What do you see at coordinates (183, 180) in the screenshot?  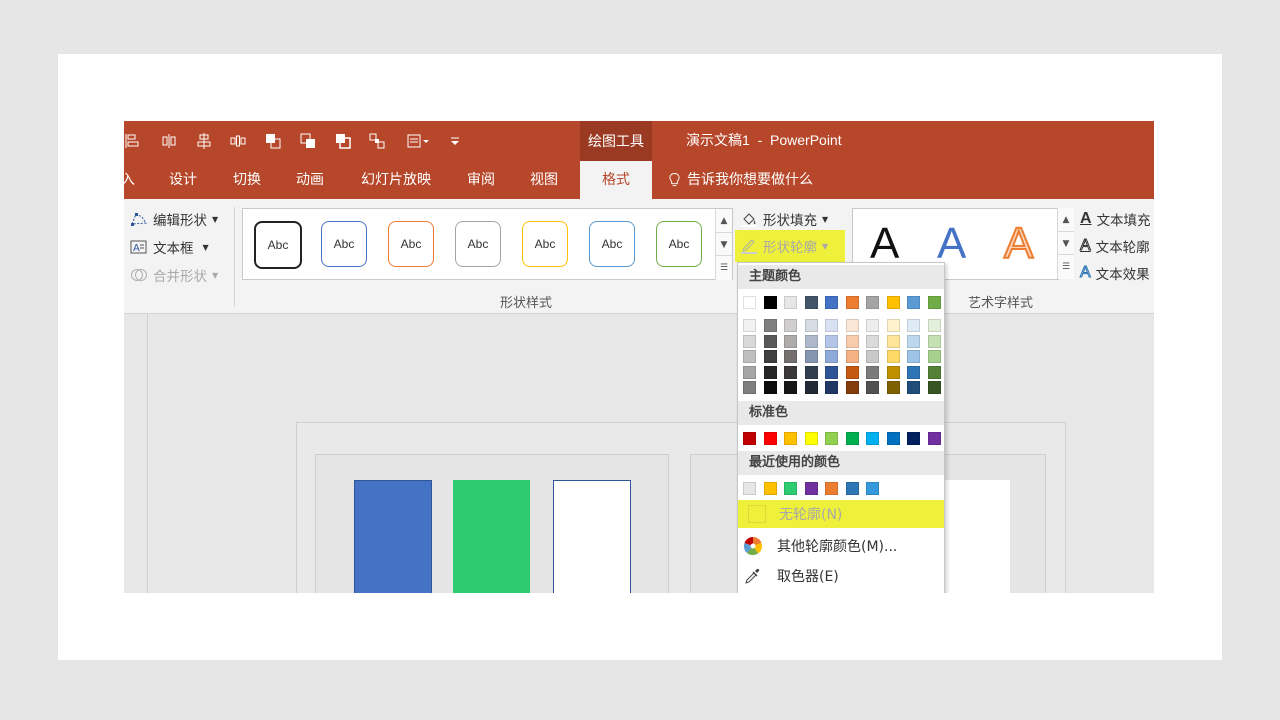 I see `tab-design: 设计` at bounding box center [183, 180].